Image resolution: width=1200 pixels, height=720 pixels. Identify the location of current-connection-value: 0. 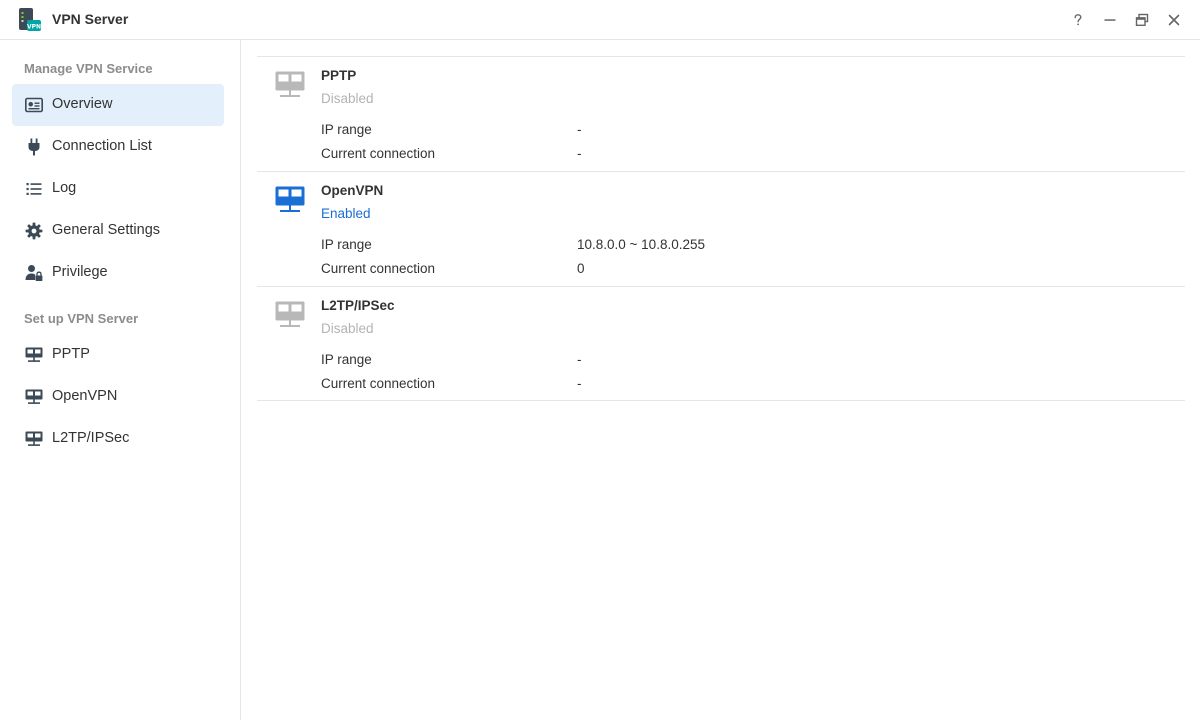
(581, 268).